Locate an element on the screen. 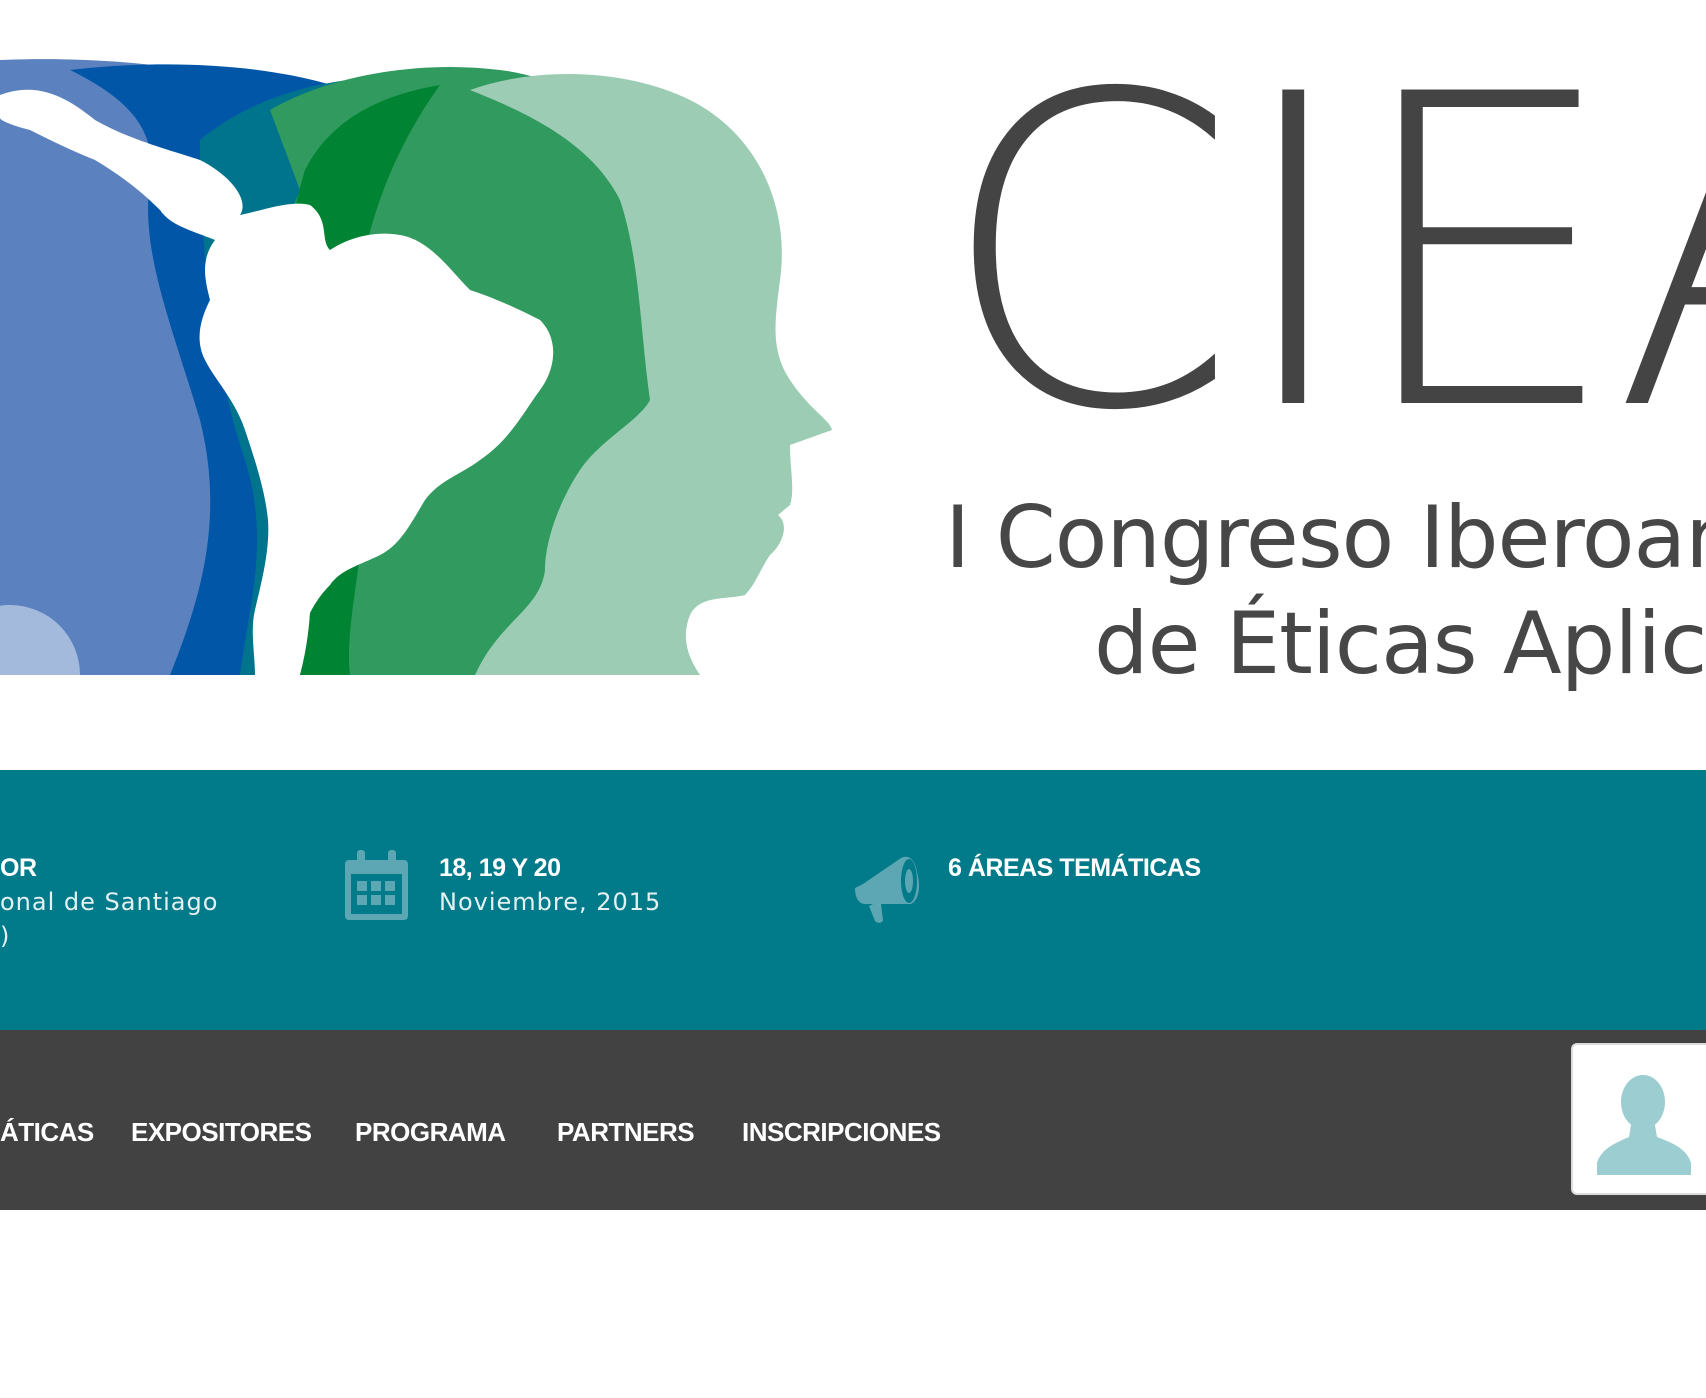 This screenshot has width=1706, height=1398. megaphone-icon is located at coordinates (887, 889).